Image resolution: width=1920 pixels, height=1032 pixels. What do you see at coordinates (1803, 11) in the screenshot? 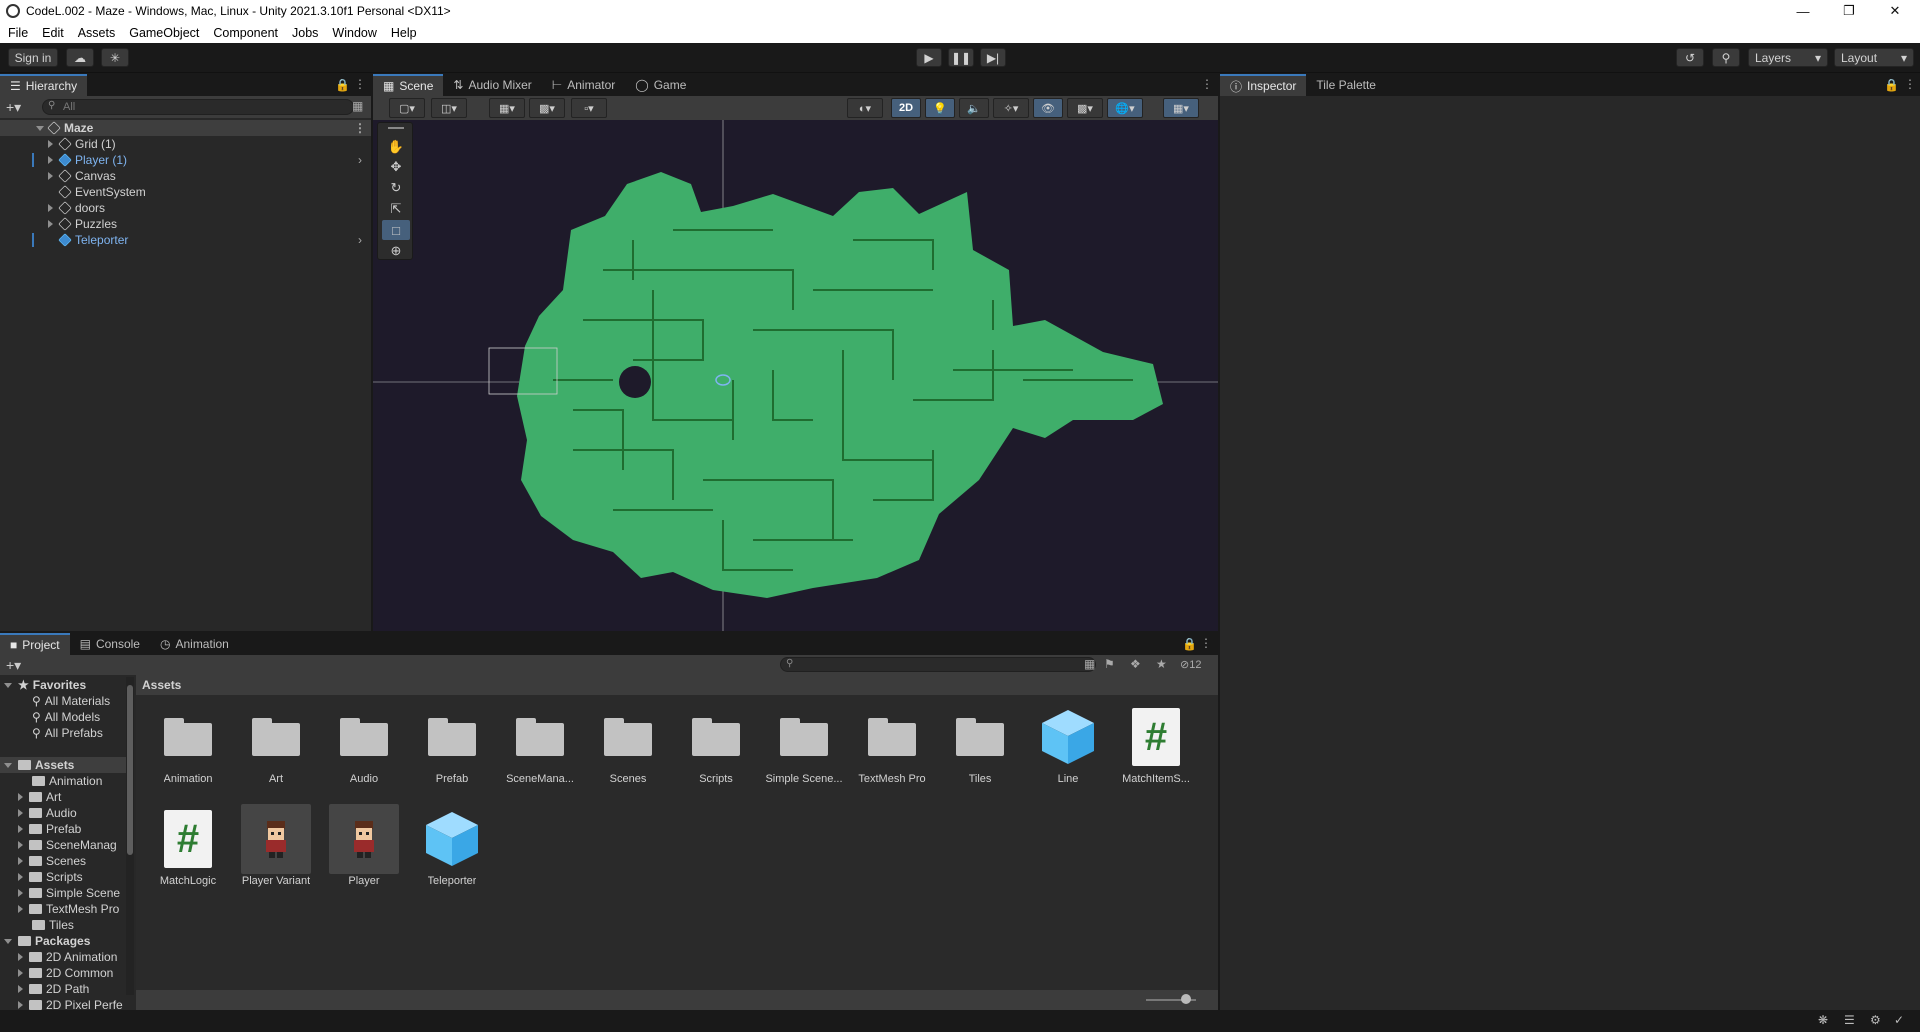
I see `minimize-icon: —` at bounding box center [1803, 11].